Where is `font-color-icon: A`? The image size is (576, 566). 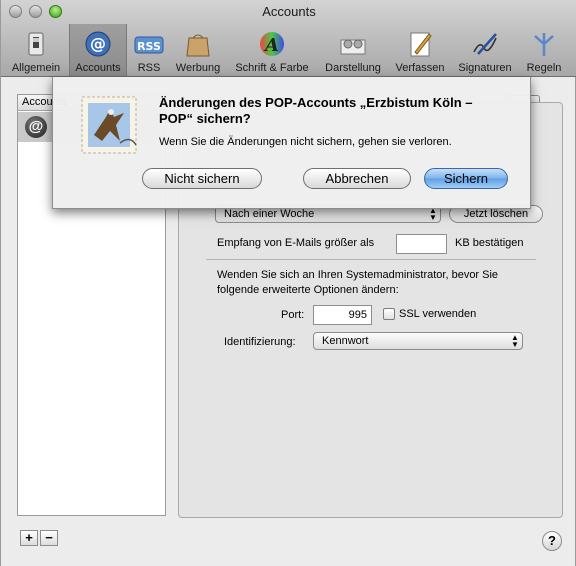 font-color-icon: A is located at coordinates (272, 44).